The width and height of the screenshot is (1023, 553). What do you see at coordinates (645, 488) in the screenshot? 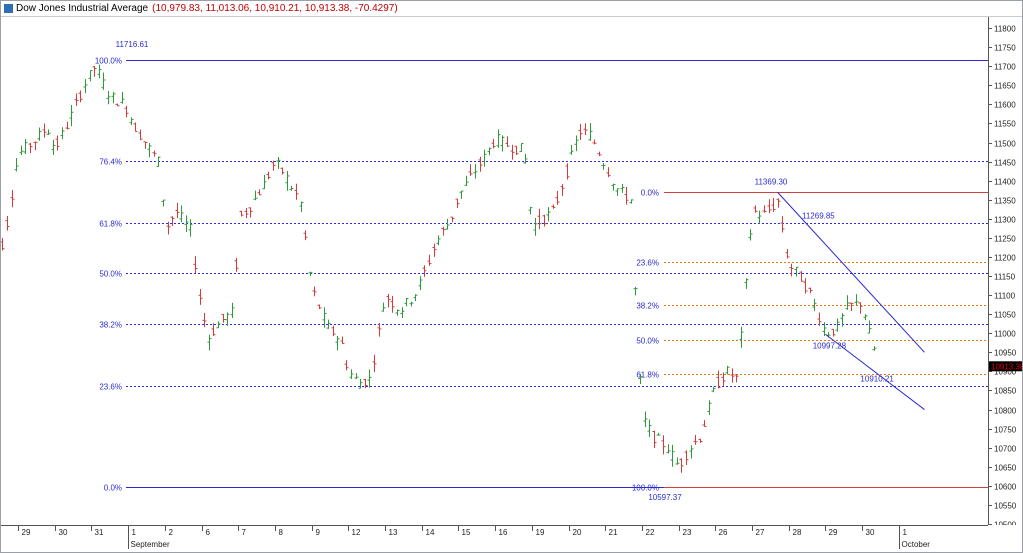
I see `fib-retracement-label: 100.0%` at bounding box center [645, 488].